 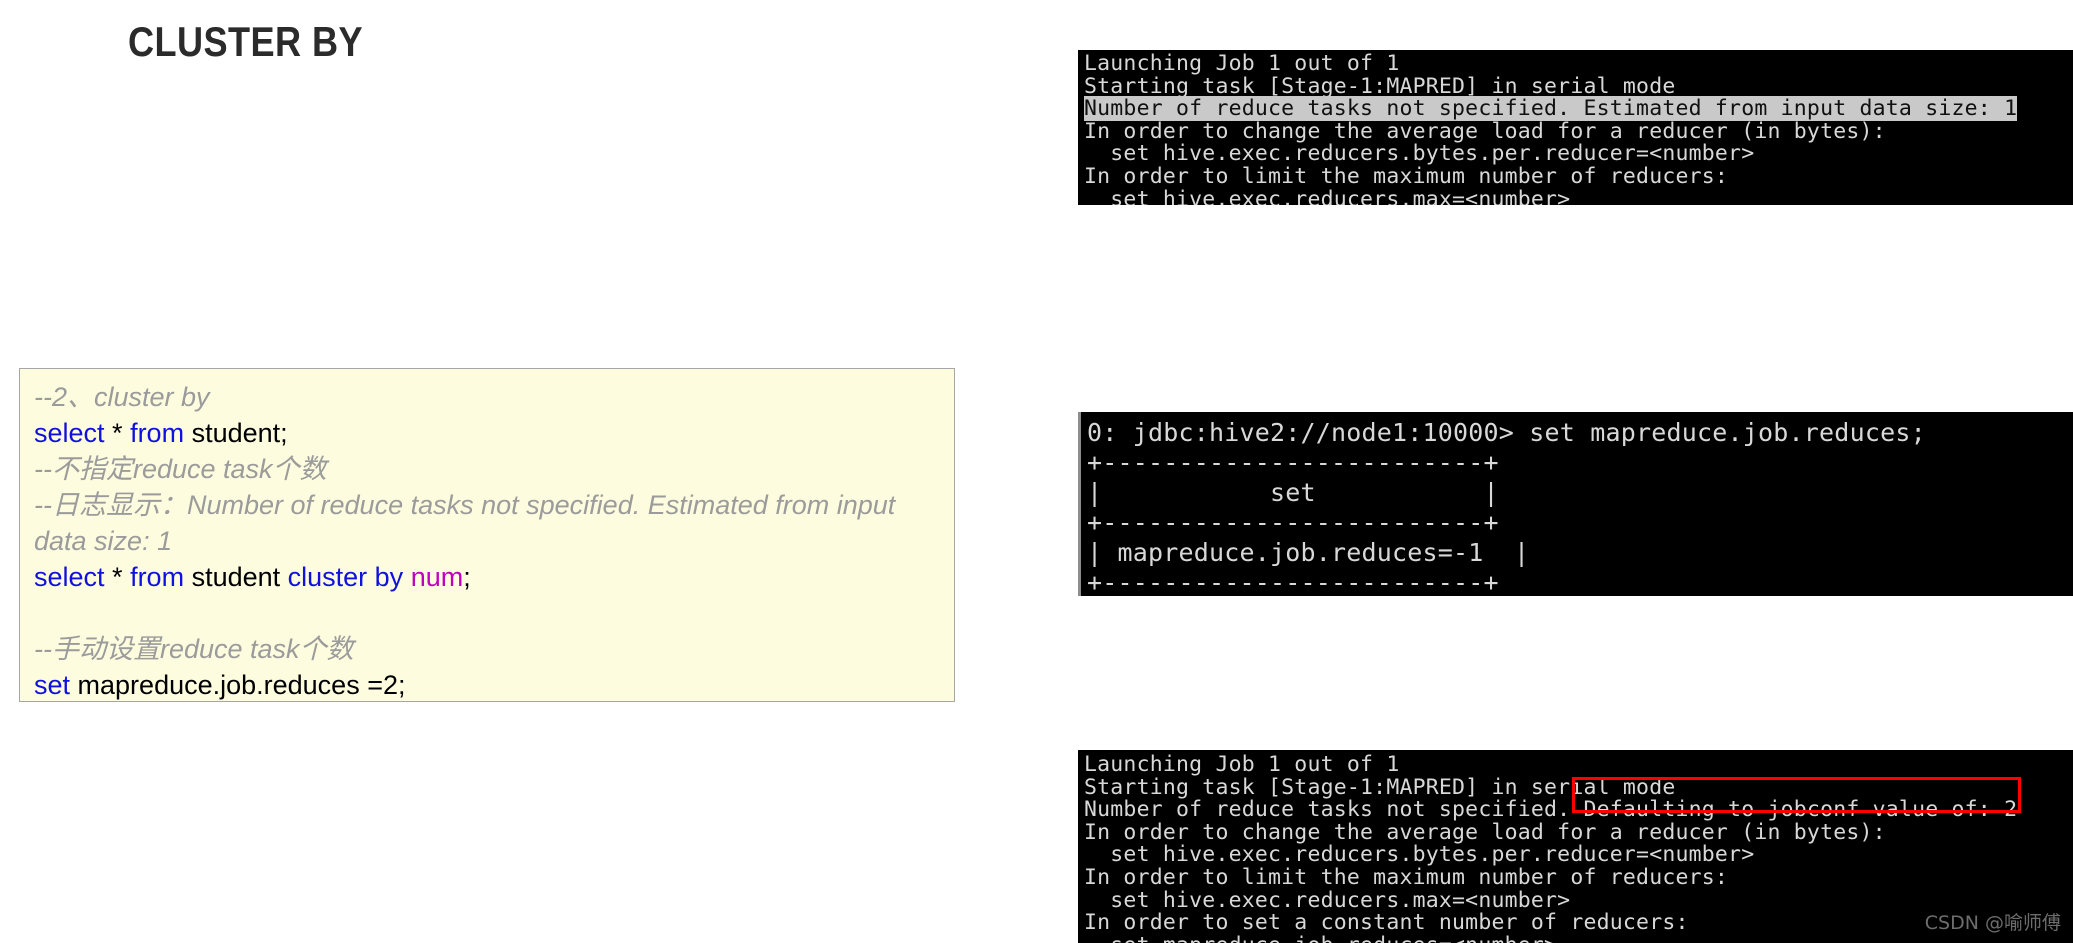 What do you see at coordinates (238, 685) in the screenshot?
I see `sql-text: mapreduce.job.reduces =2;` at bounding box center [238, 685].